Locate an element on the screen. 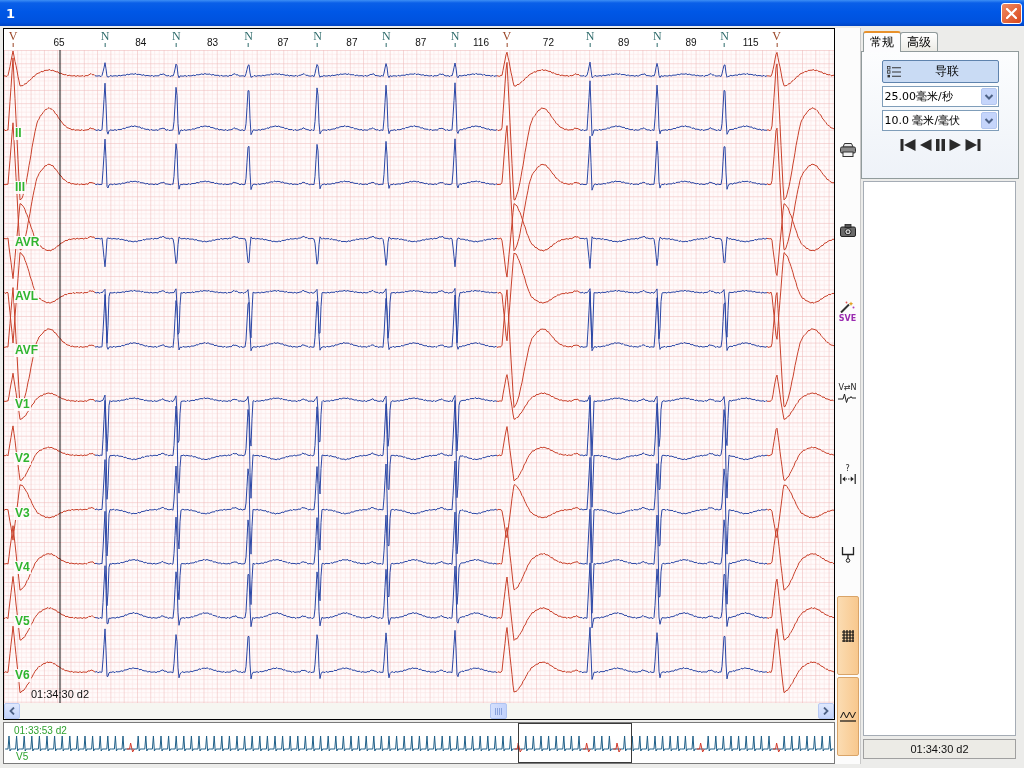  close-icon is located at coordinates (1011, 13).